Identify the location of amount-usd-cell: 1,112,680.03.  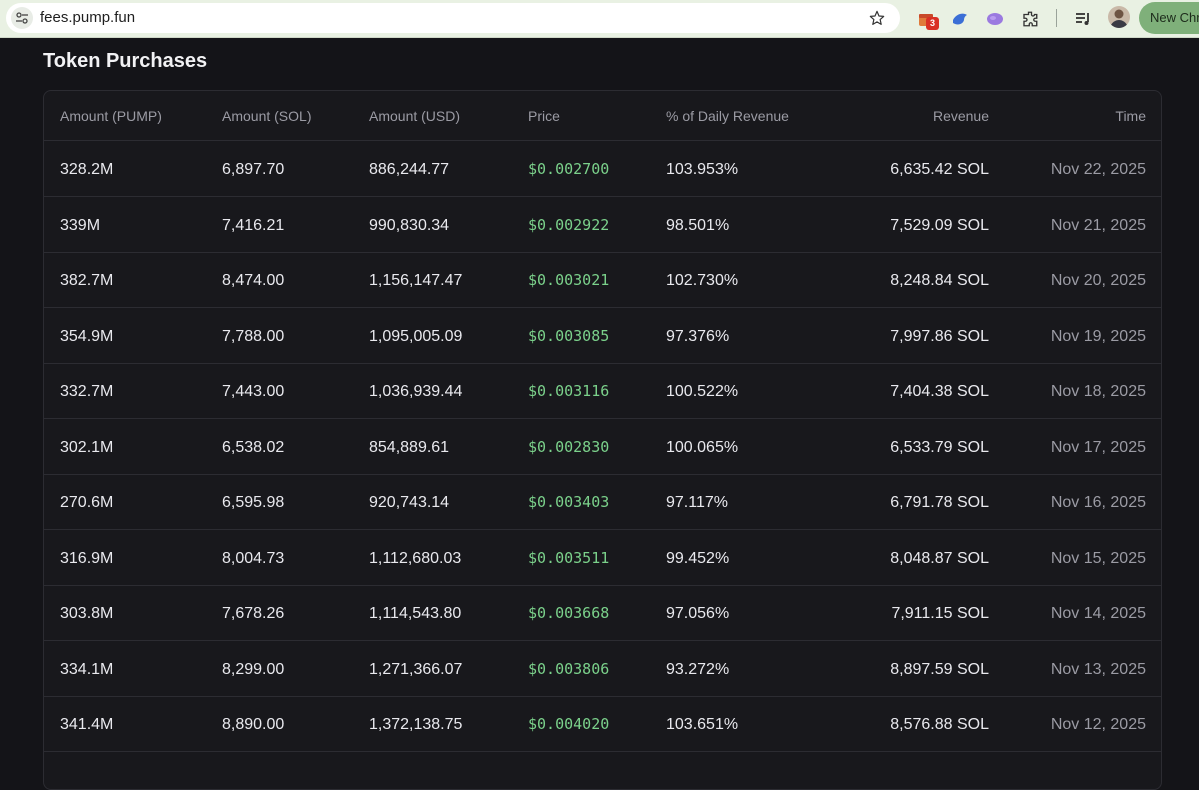
(415, 558).